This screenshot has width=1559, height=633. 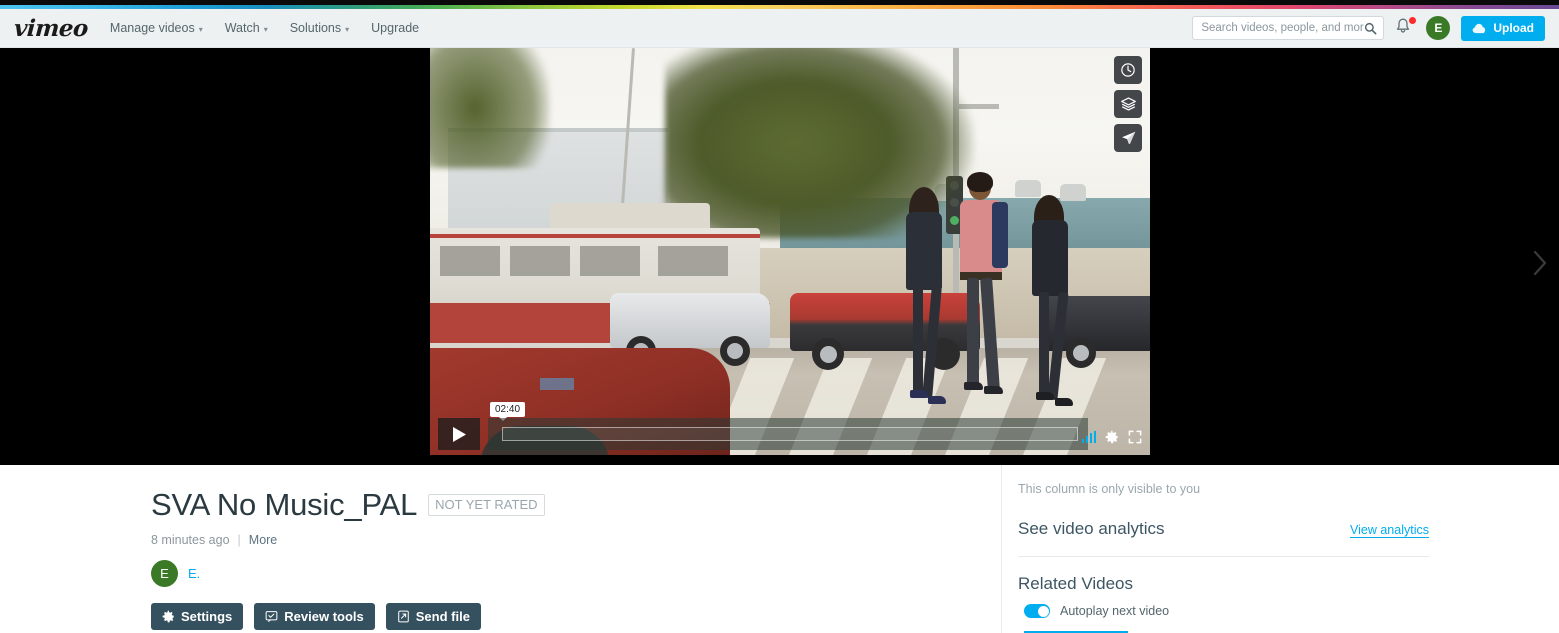 I want to click on share-button, so click(x=1128, y=138).